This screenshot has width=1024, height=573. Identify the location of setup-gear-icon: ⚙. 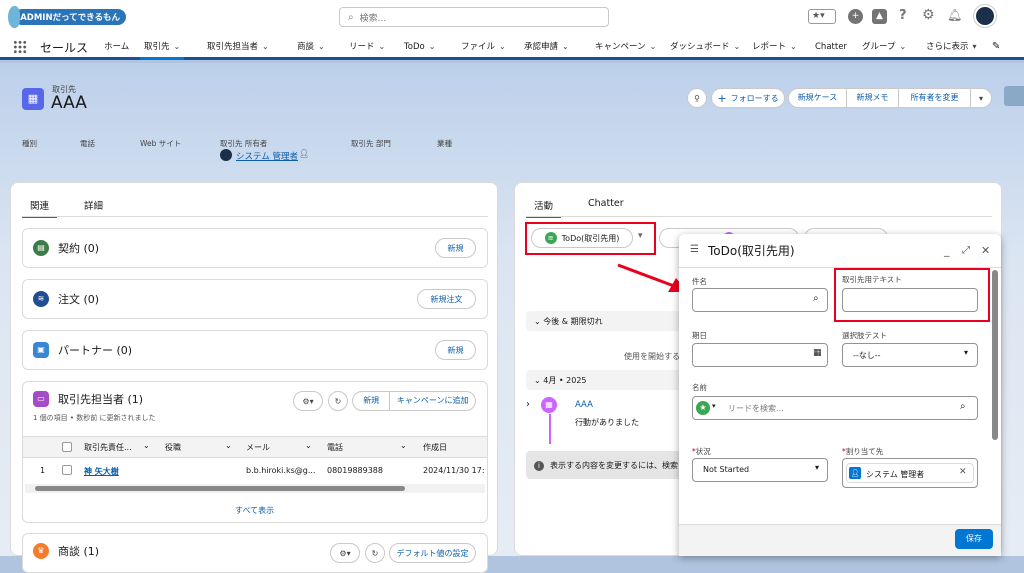
(928, 15).